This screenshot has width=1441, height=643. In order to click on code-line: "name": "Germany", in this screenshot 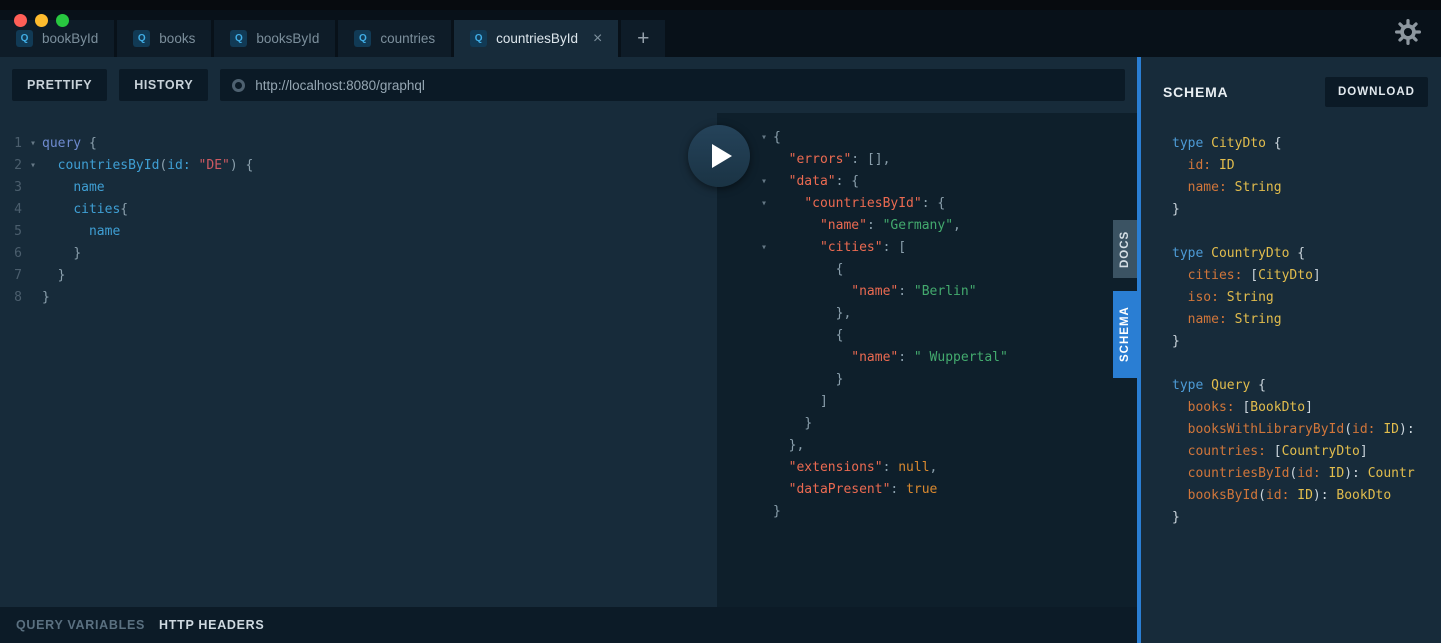, I will do `click(927, 226)`.